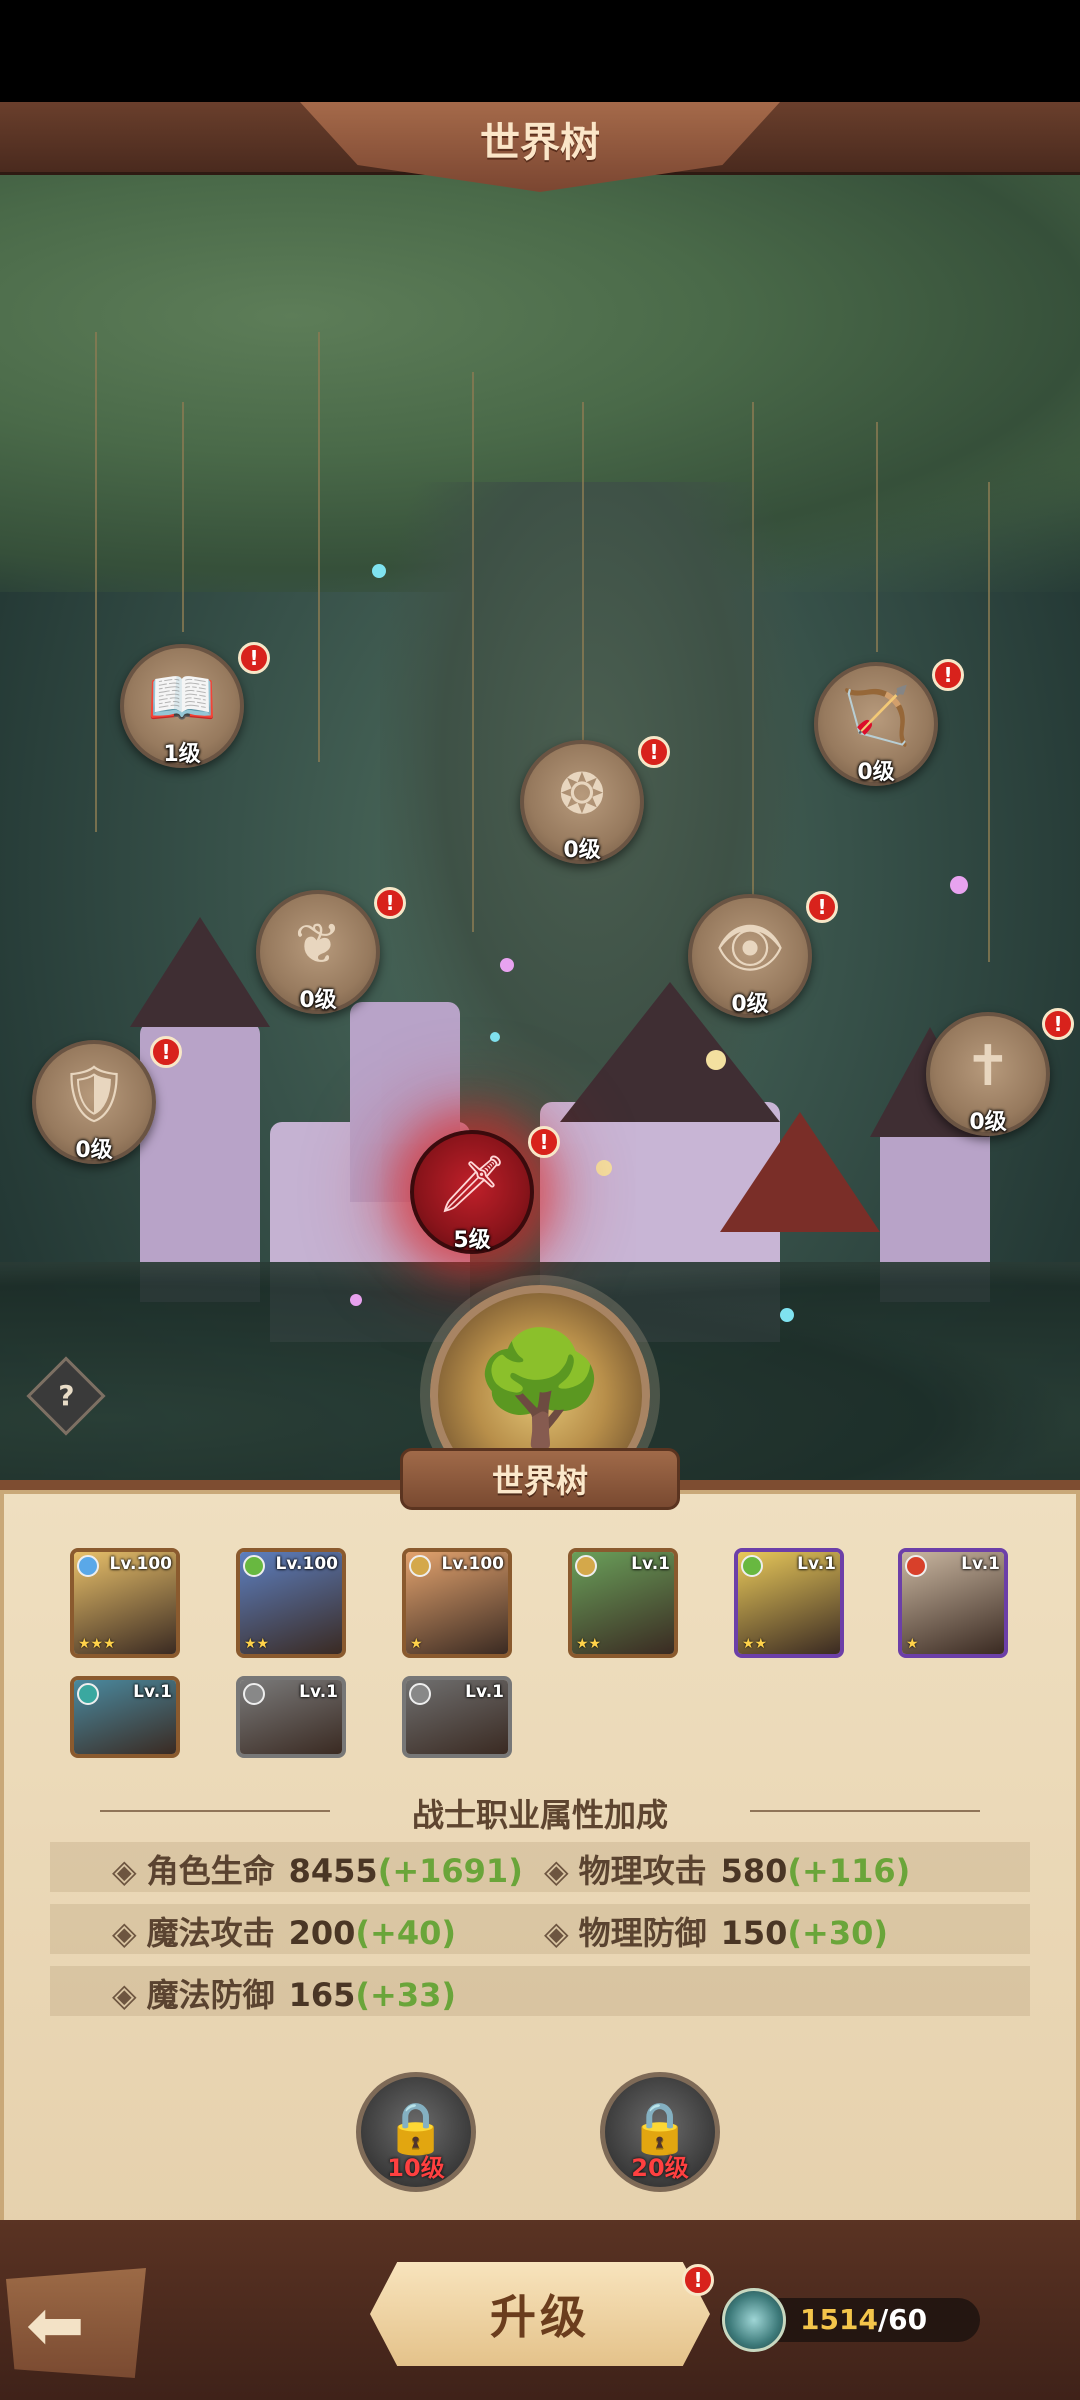 The width and height of the screenshot is (1080, 2400). I want to click on talent-node-shield: 🛡 0级, so click(94, 1102).